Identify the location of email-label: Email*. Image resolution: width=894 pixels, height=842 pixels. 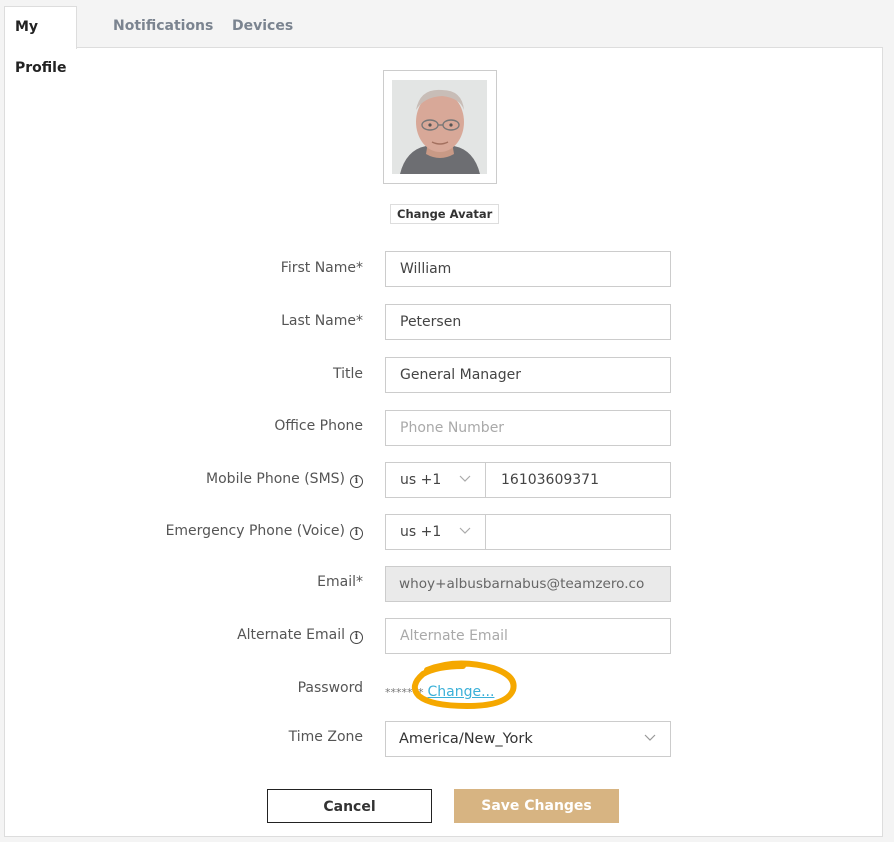
(340, 582).